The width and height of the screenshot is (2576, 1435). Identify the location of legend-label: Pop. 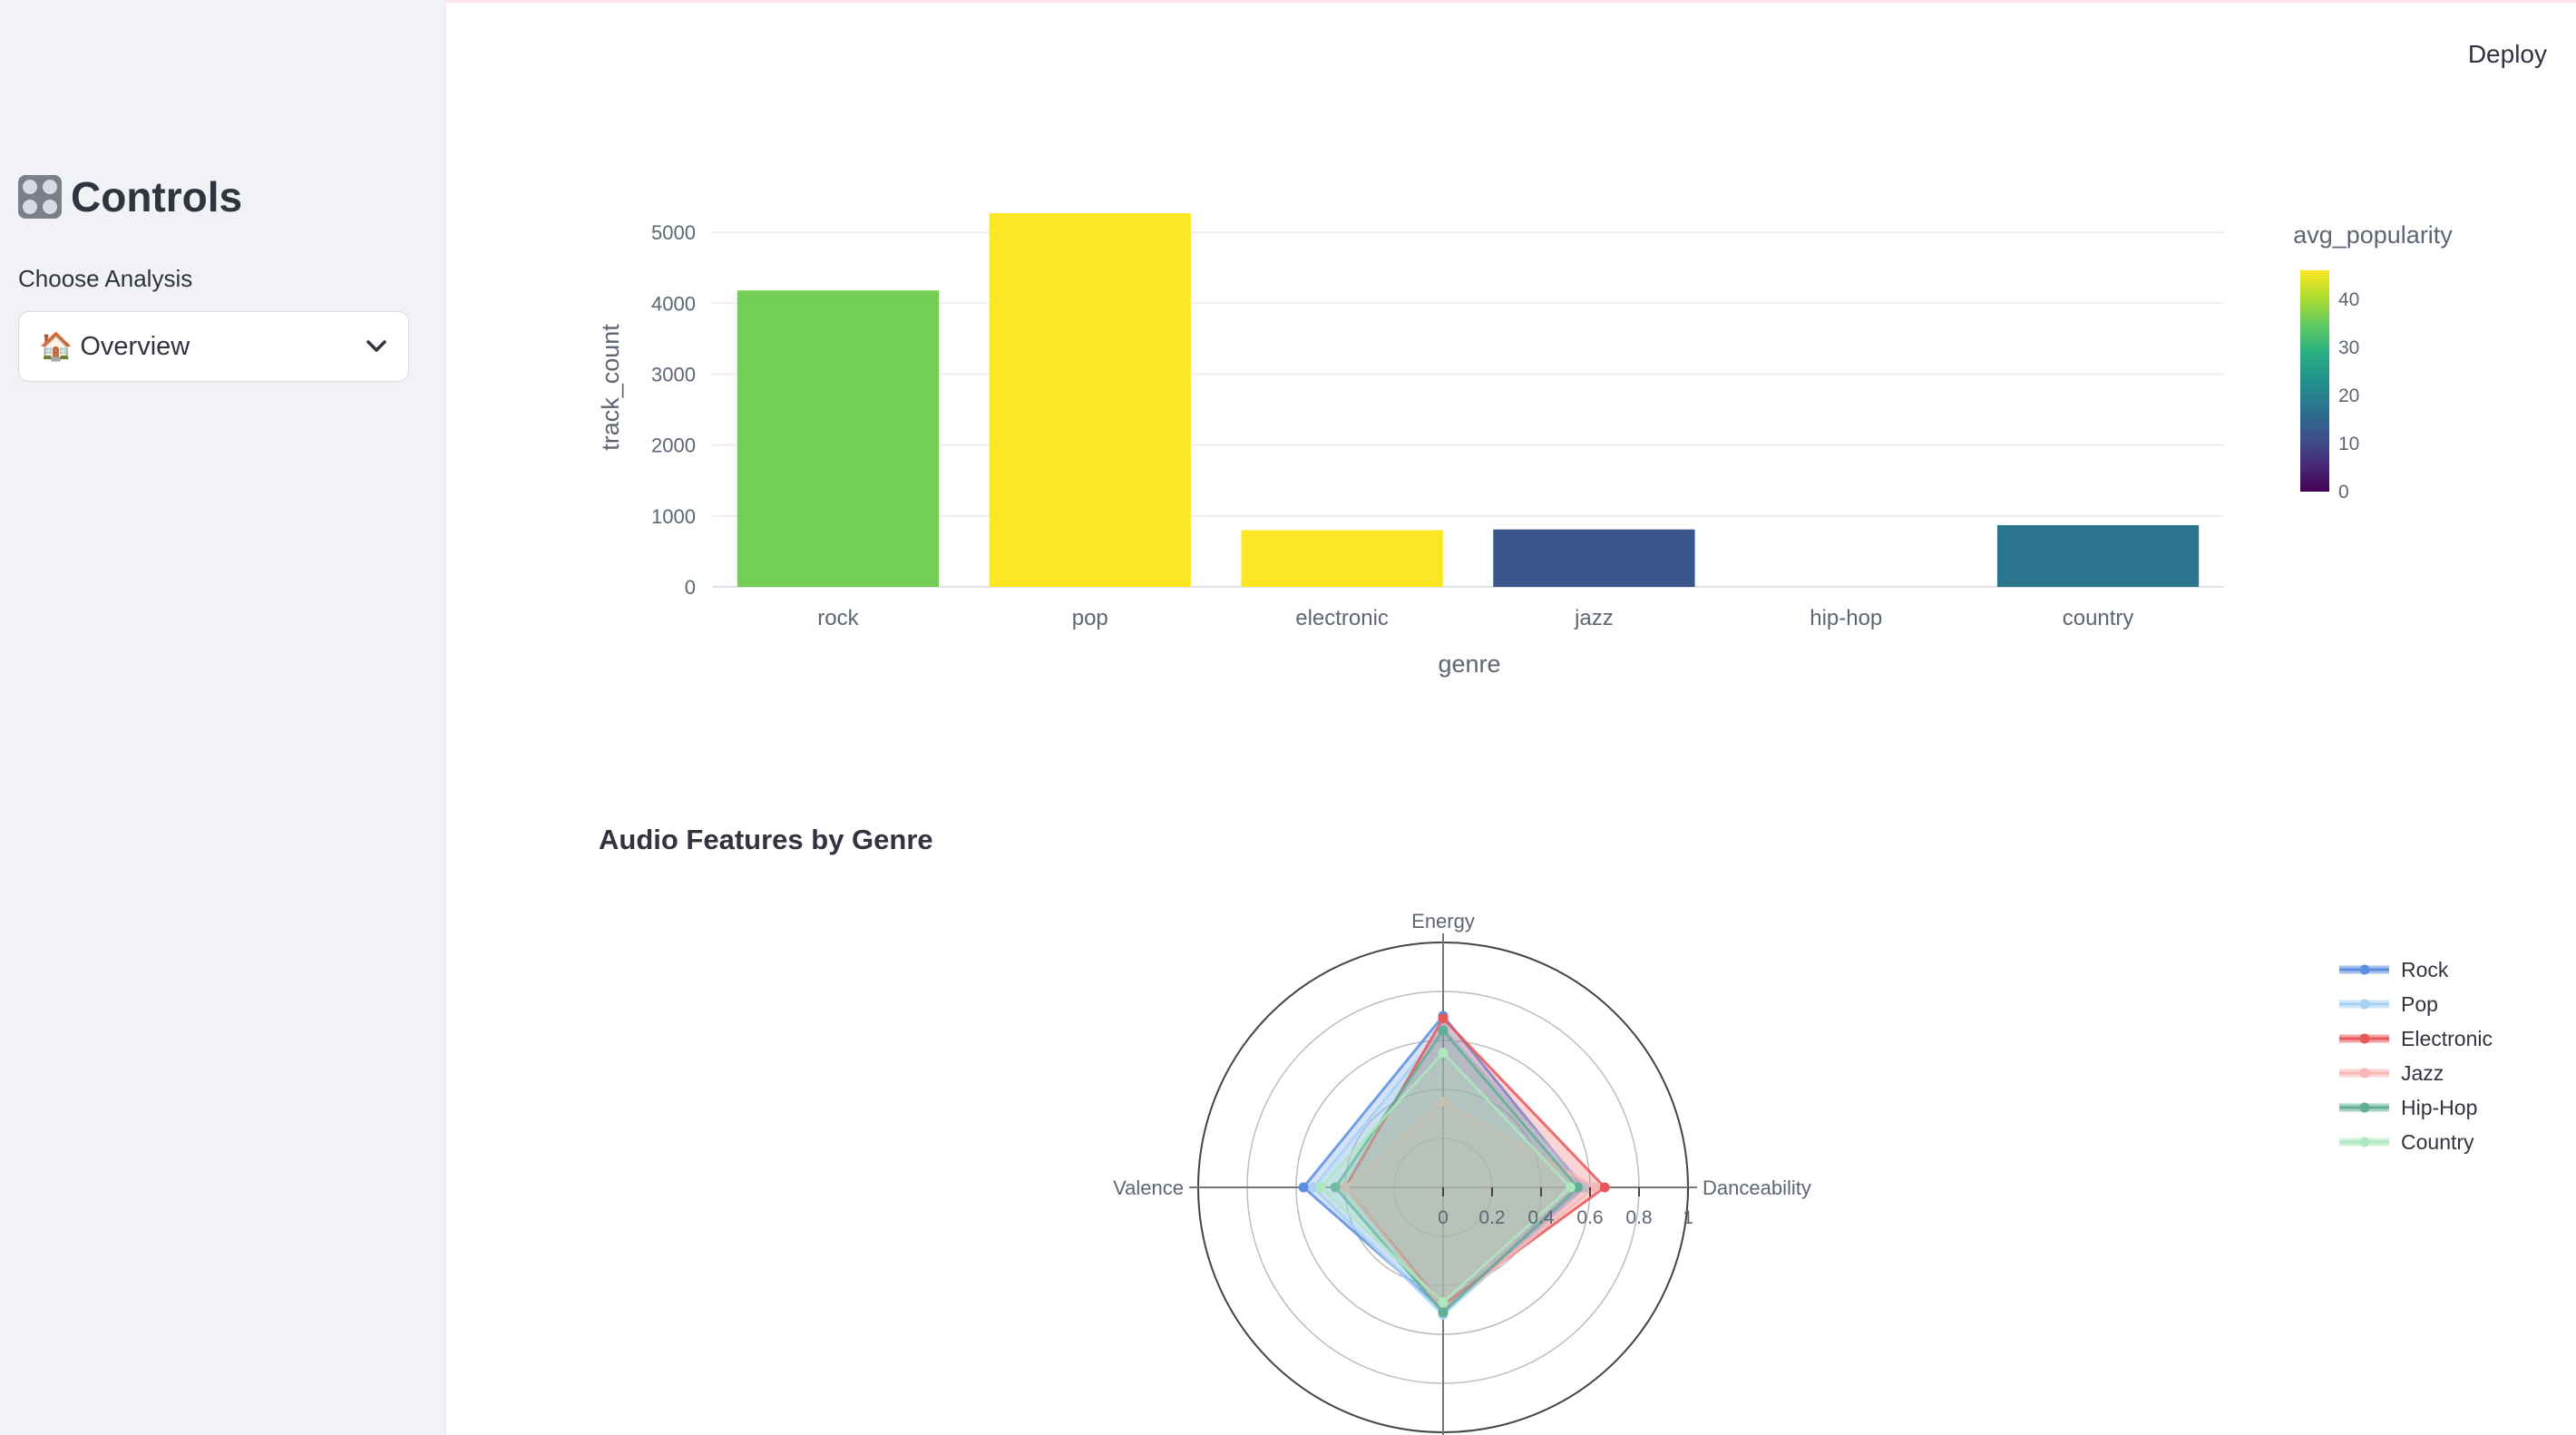
(2419, 1004).